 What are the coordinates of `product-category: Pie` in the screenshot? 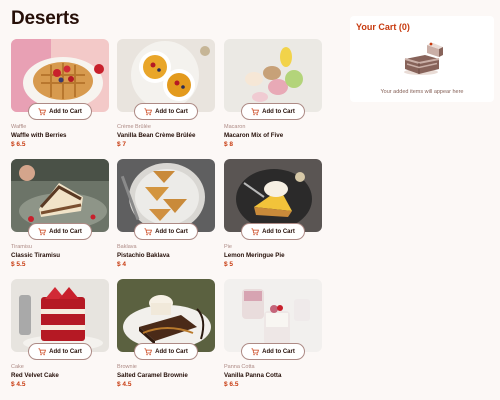 It's located at (228, 247).